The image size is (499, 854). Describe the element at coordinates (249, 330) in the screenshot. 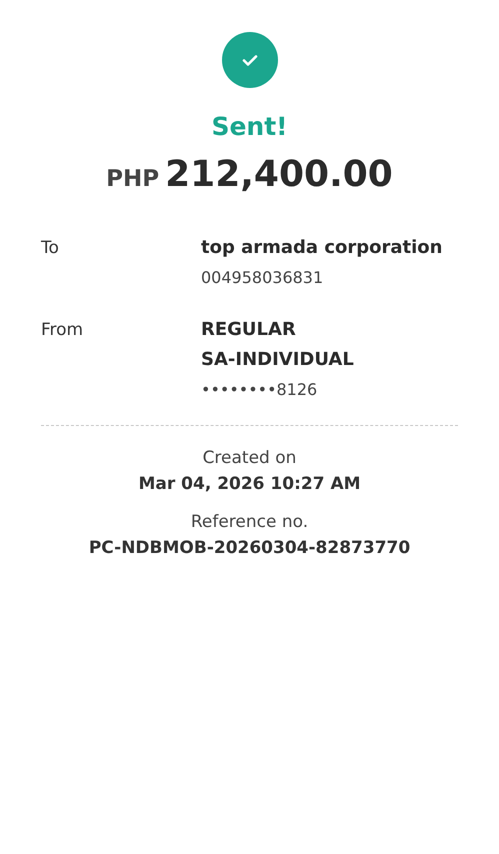

I see `account-name: REGULAR` at that location.